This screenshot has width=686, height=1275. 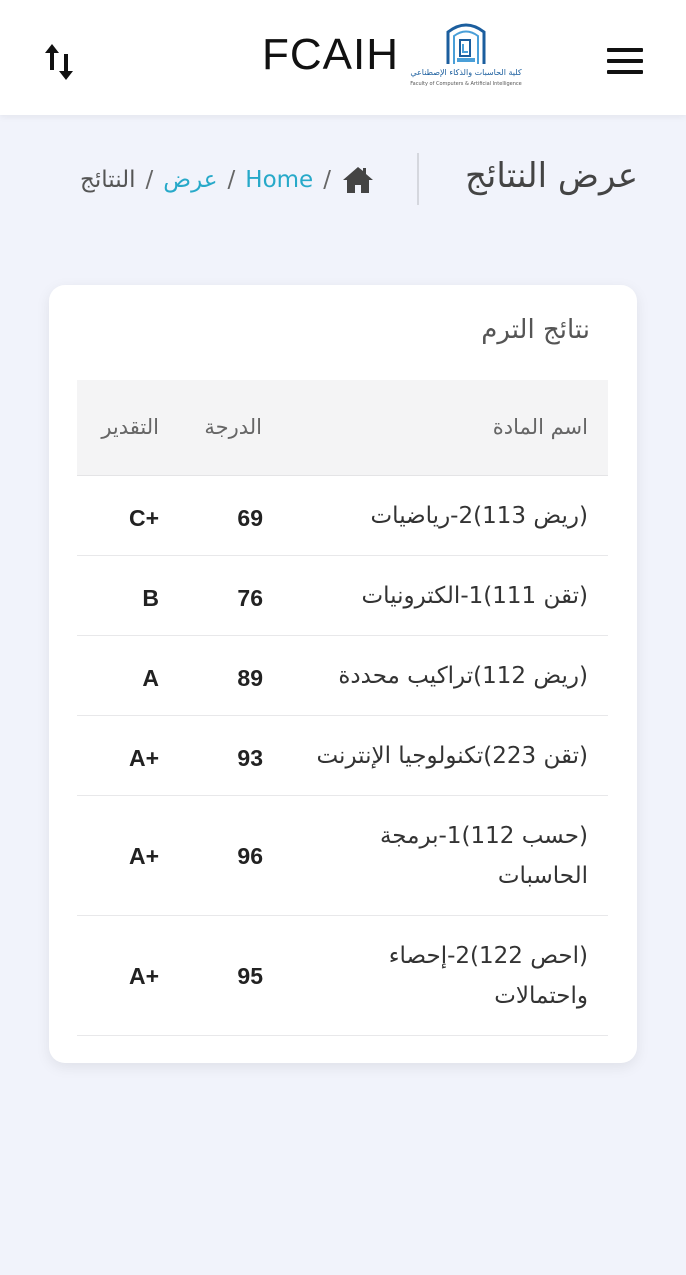 What do you see at coordinates (466, 72) in the screenshot?
I see `logo-text-ar: كلية الحاسبات والذكاء الإصطناعي` at bounding box center [466, 72].